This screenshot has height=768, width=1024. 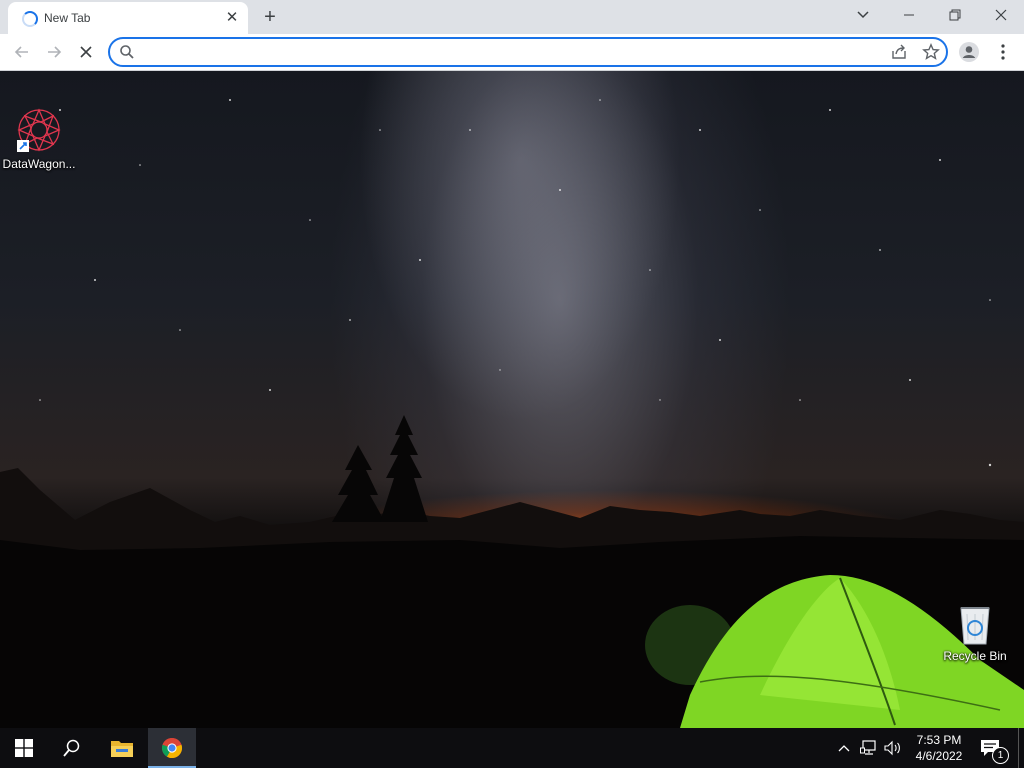 What do you see at coordinates (844, 748) in the screenshot?
I see `chevron-up-icon` at bounding box center [844, 748].